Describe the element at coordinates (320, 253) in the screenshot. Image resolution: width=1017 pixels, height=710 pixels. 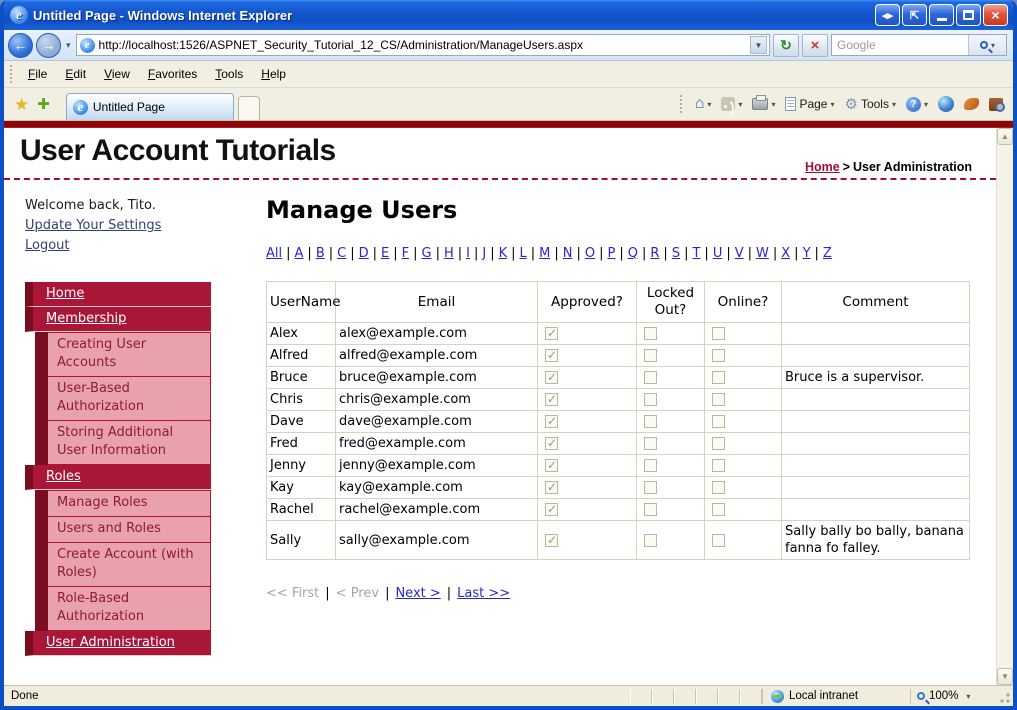
I see `filter-letter: B` at that location.